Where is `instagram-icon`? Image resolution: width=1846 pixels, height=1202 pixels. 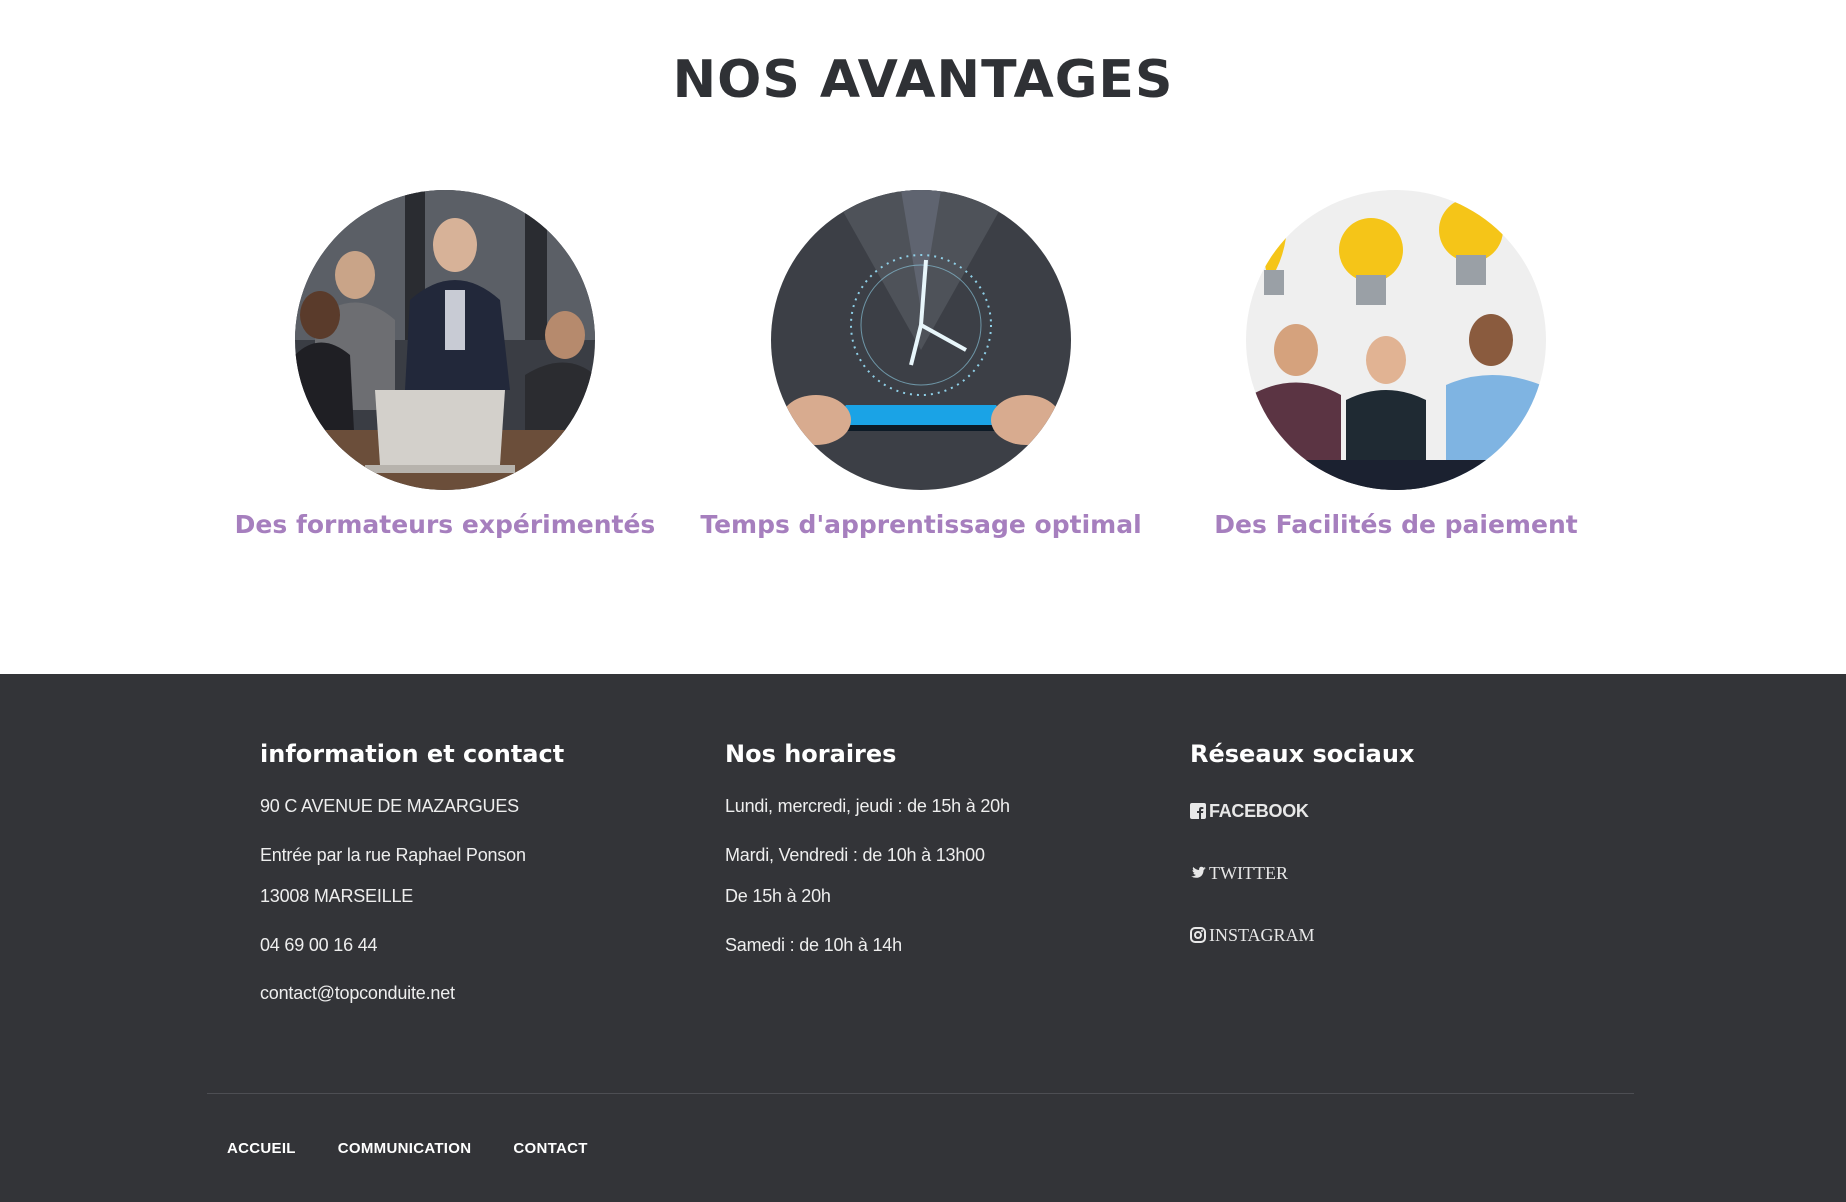
instagram-icon is located at coordinates (1198, 935).